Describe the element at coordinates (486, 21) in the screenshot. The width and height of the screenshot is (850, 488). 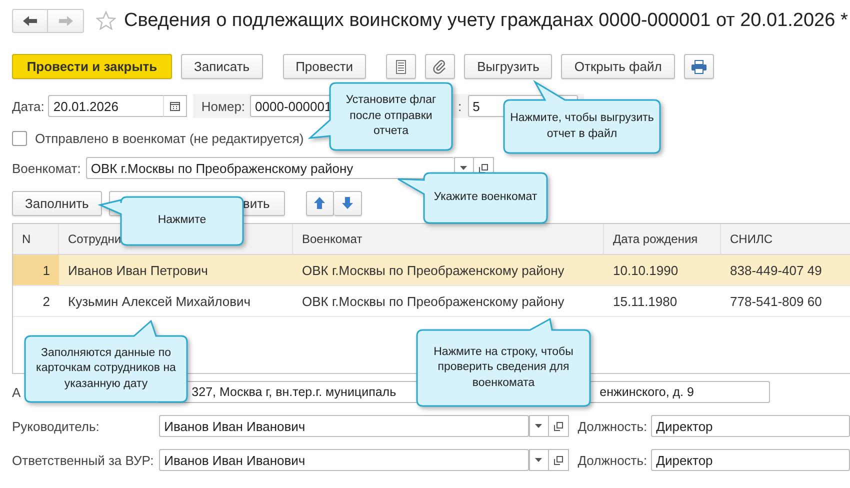
I see `window-title: Сведения о подлежащих воинскому учету гражданах 0000-000001 от 20.01.2026 *` at that location.